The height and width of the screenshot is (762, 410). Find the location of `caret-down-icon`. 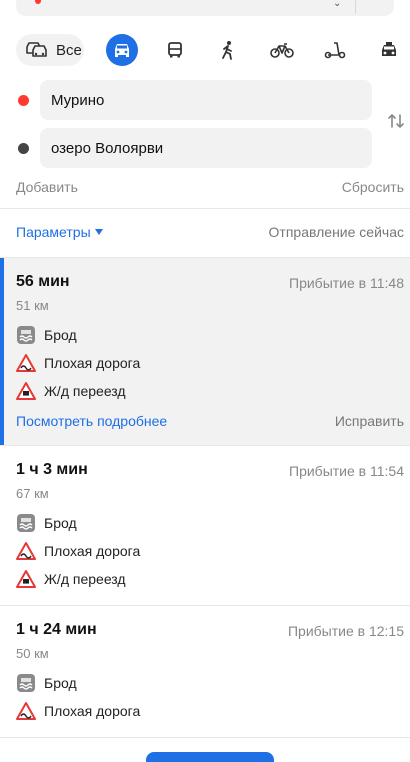

caret-down-icon is located at coordinates (98, 232).